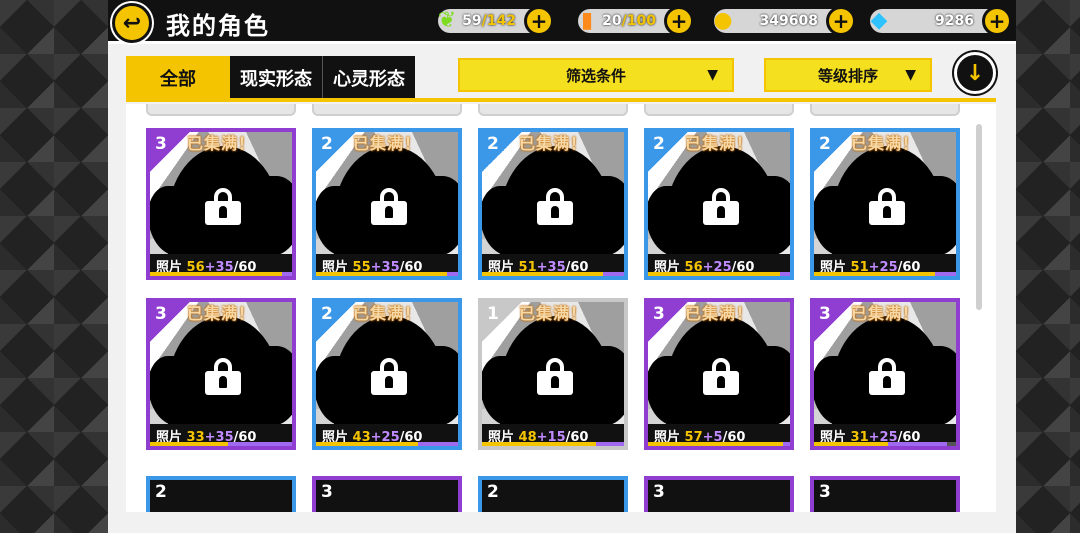  What do you see at coordinates (556, 110) in the screenshot?
I see `previous-row-stubs` at bounding box center [556, 110].